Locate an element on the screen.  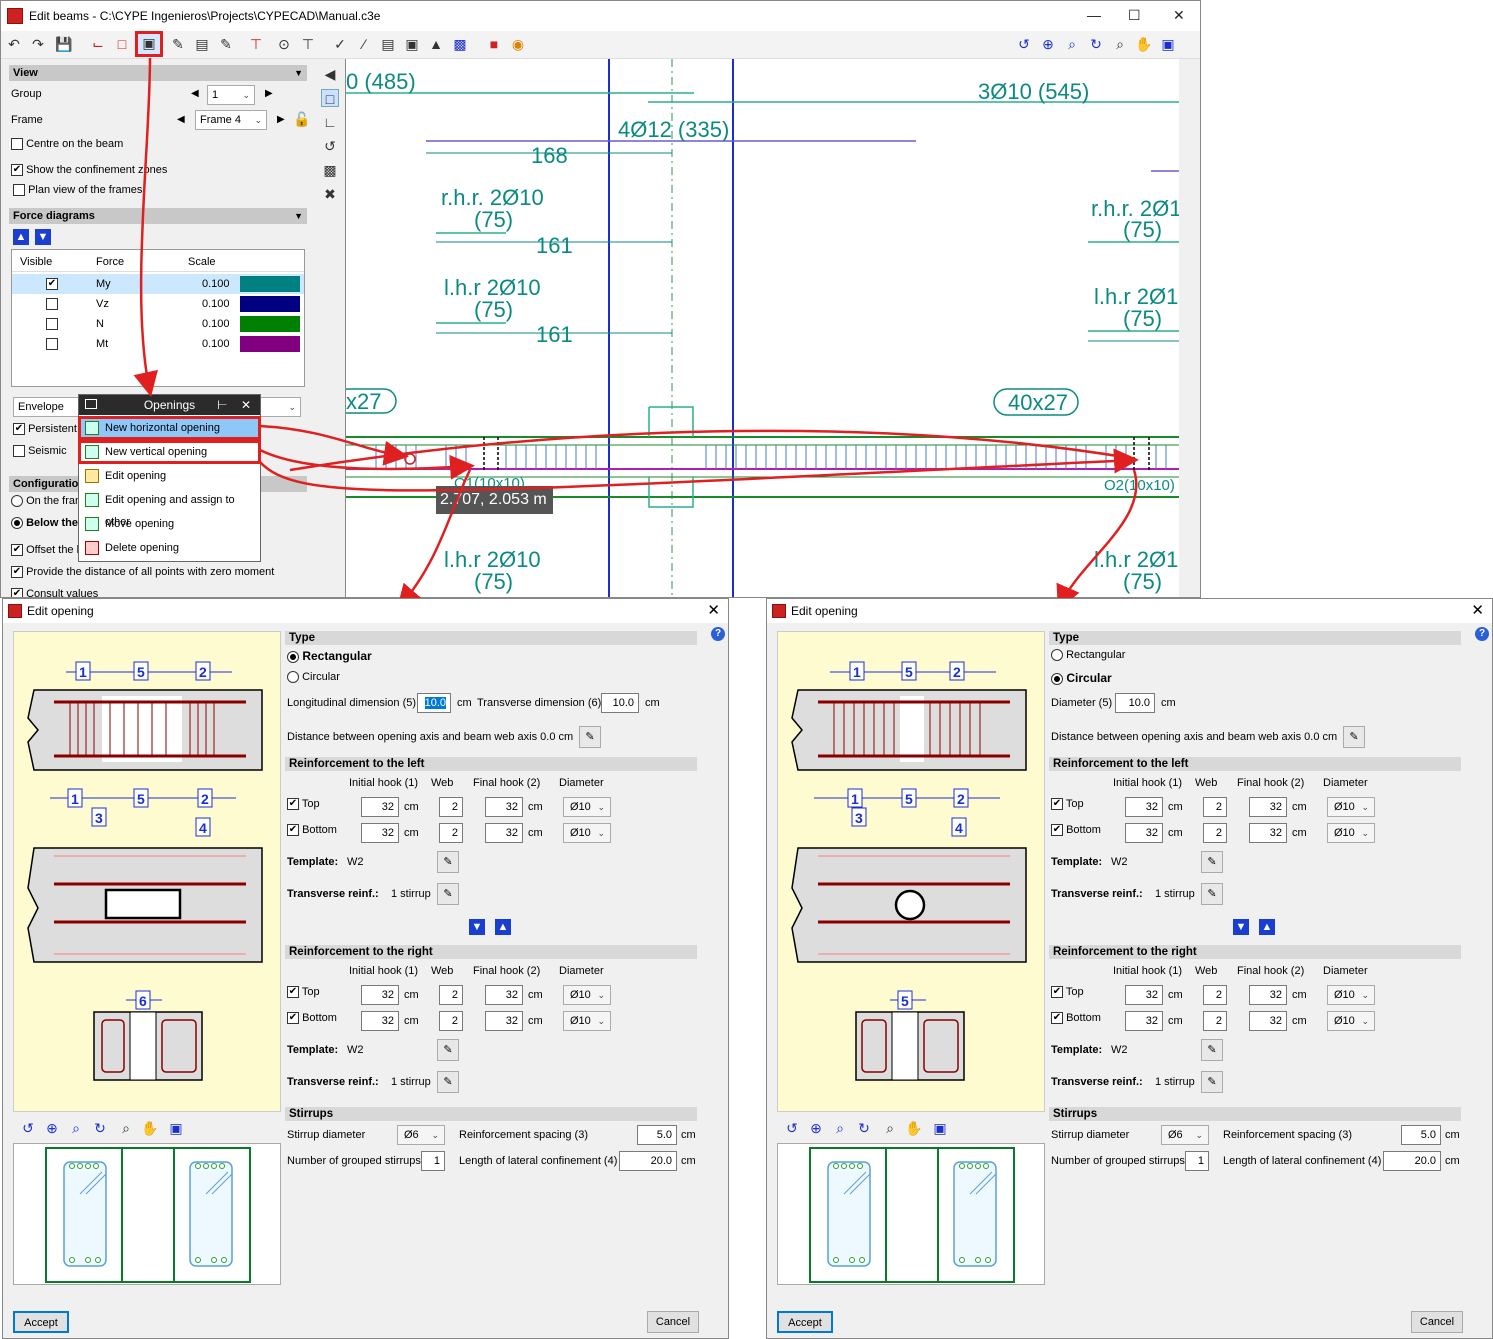
dim-num-4: 4 is located at coordinates (959, 828).